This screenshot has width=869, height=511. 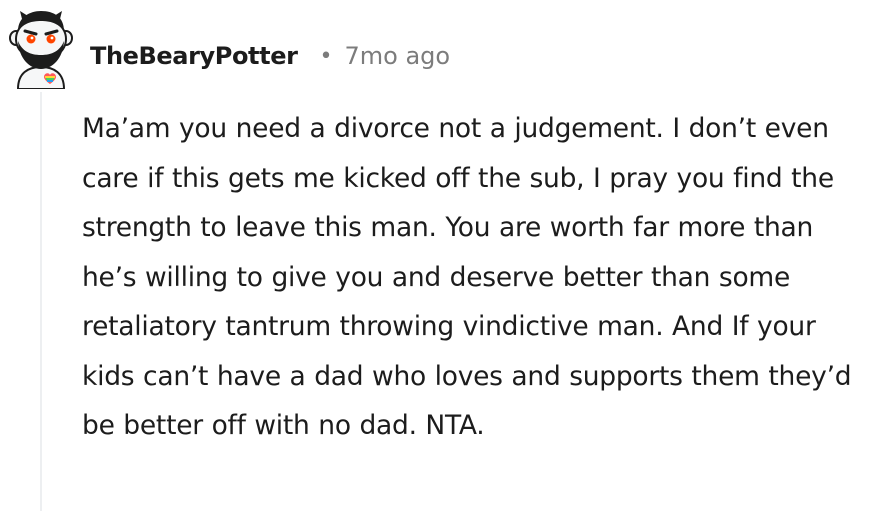 I want to click on timestamp: 7mo ago, so click(x=398, y=56).